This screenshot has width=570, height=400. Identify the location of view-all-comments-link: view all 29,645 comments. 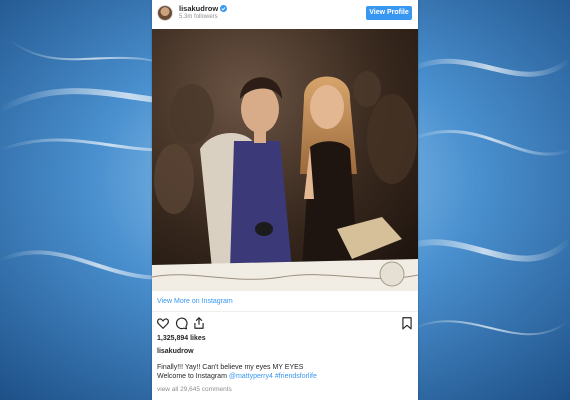
(194, 389).